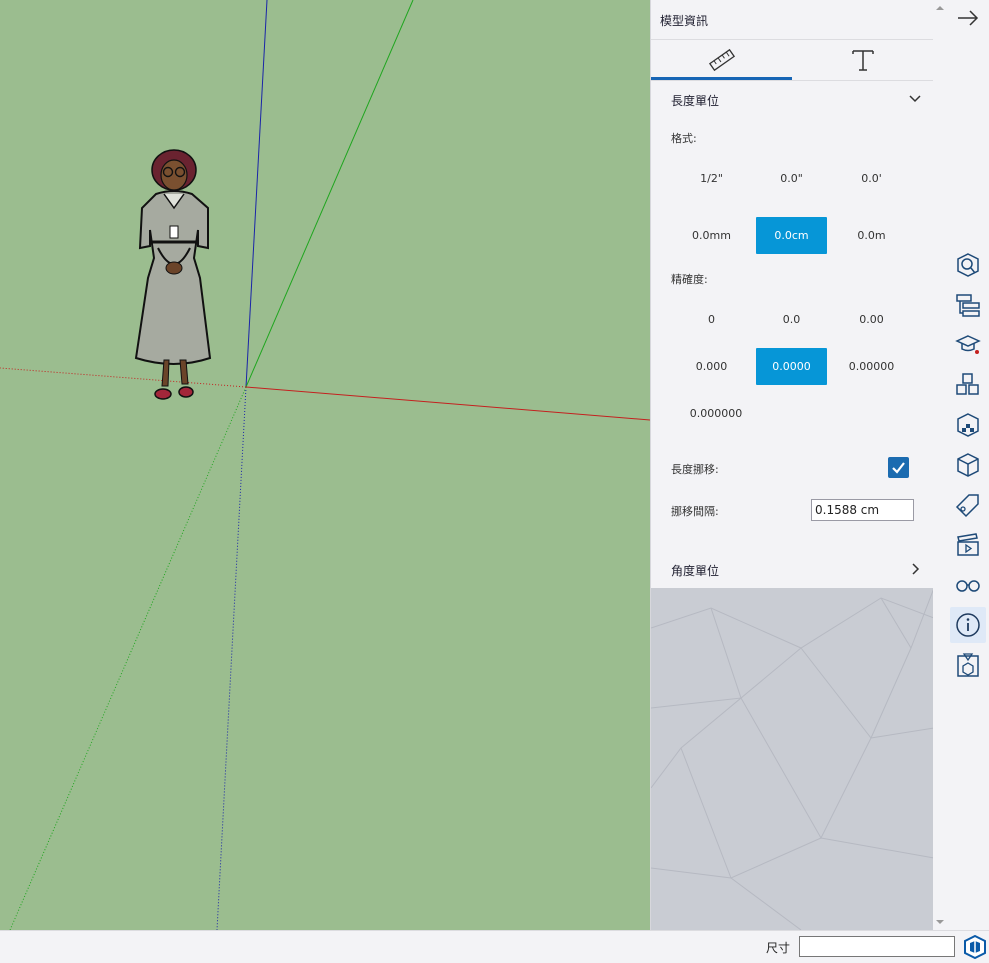 The image size is (989, 963). What do you see at coordinates (128, 658) in the screenshot?
I see `green-axis-negative` at bounding box center [128, 658].